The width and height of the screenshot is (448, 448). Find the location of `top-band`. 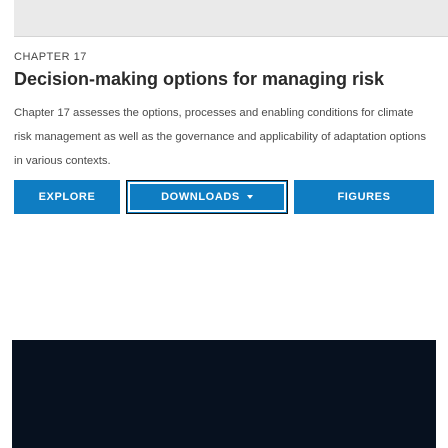

top-band is located at coordinates (231, 18).